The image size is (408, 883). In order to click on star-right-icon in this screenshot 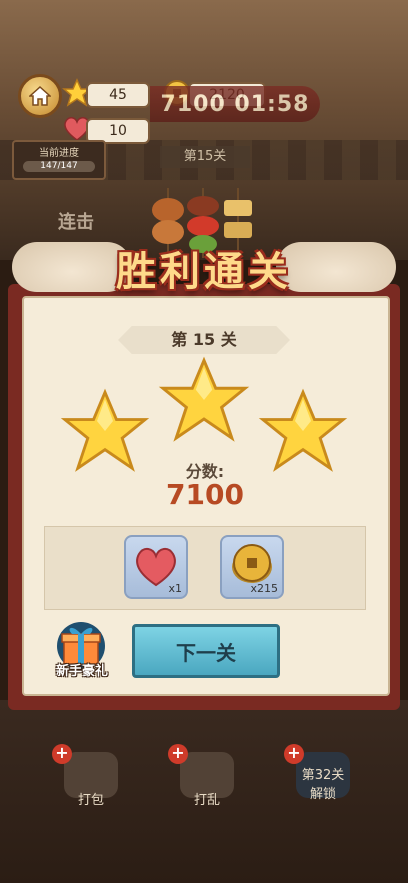, I will do `click(303, 430)`.